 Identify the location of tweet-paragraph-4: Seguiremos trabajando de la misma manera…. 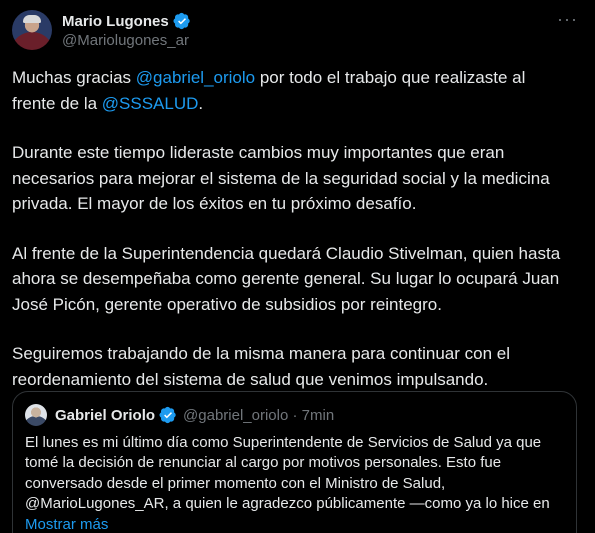
(261, 366).